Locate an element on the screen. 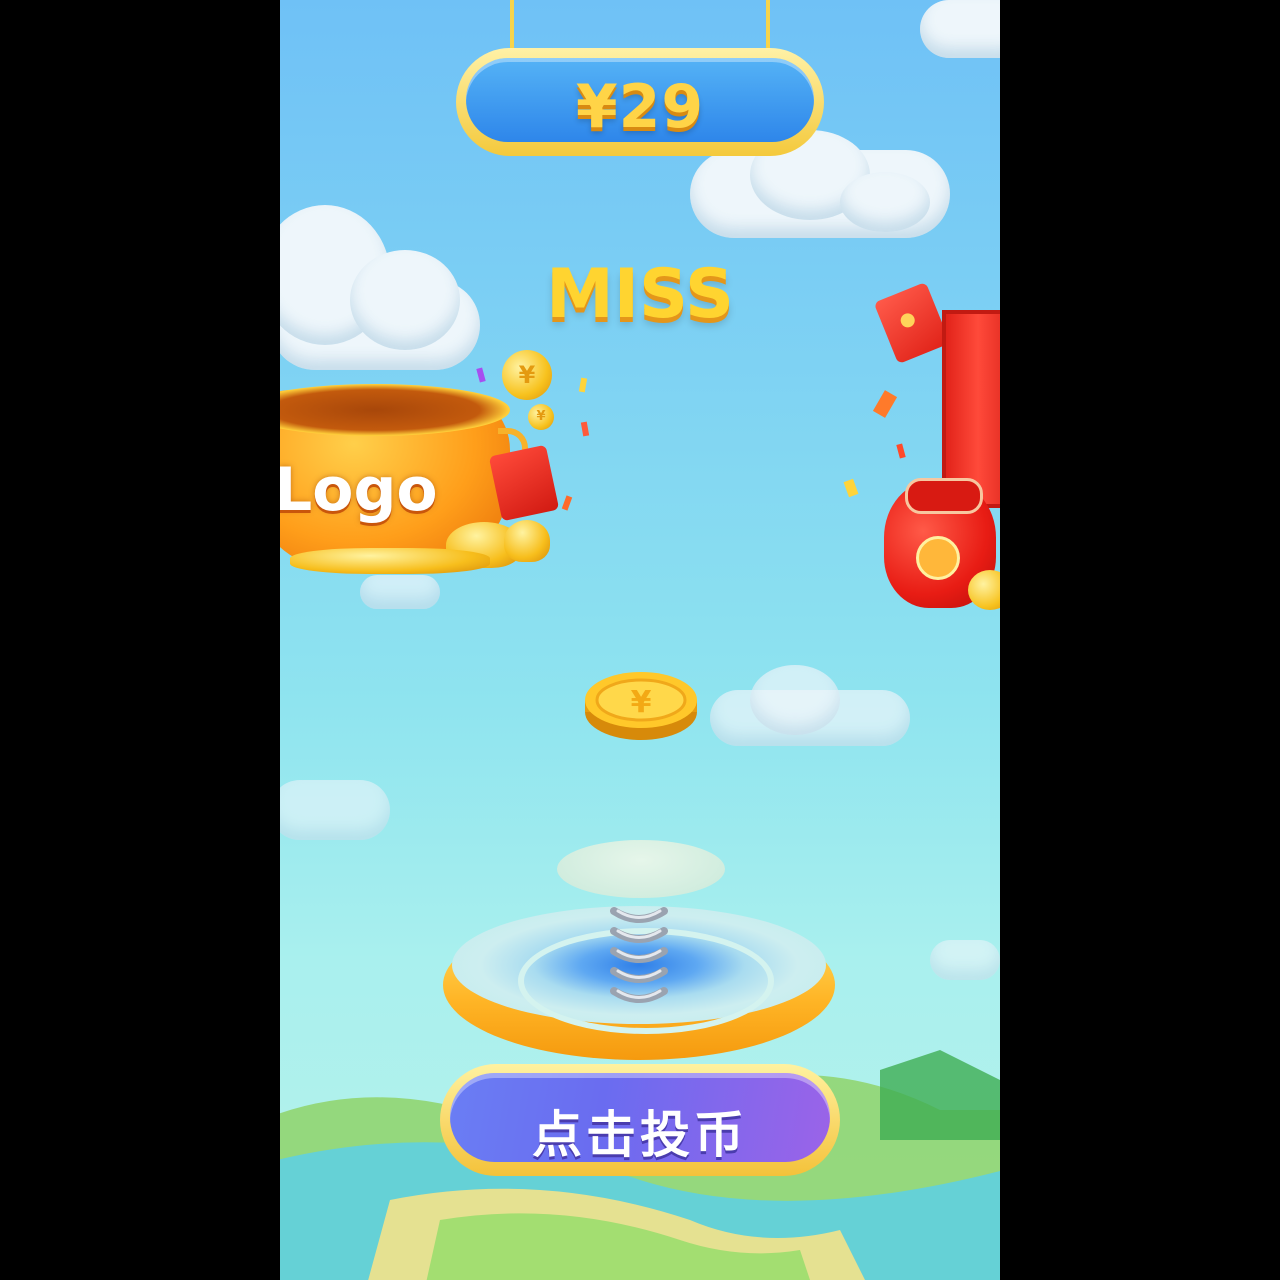 Image resolution: width=1280 pixels, height=1280 pixels. gold-coin-icon is located at coordinates (984, 590).